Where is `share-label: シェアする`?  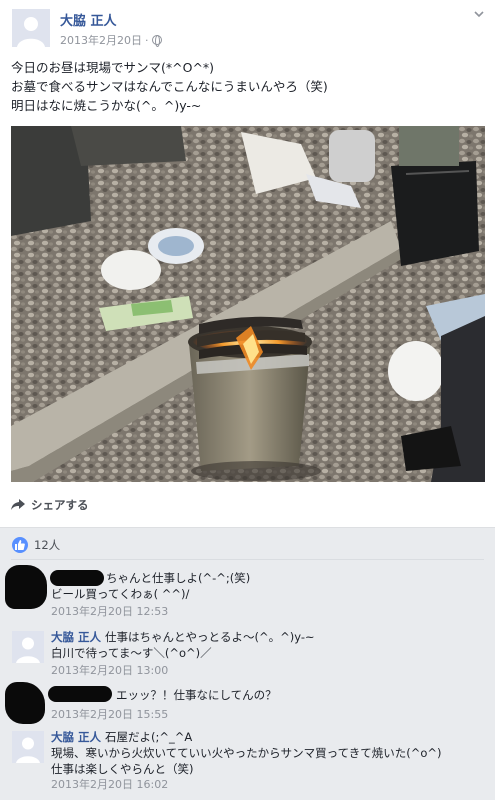 share-label: シェアする is located at coordinates (60, 505).